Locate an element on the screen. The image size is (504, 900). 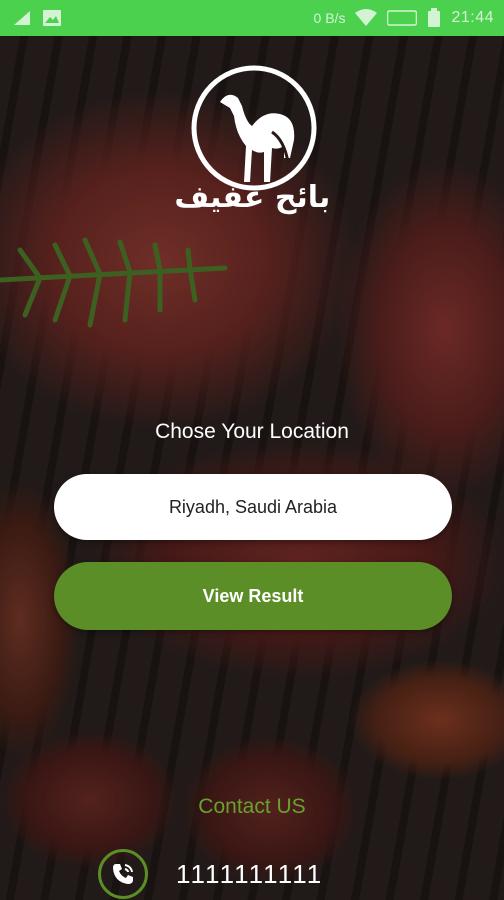
view-result-label: View Result is located at coordinates (253, 595).